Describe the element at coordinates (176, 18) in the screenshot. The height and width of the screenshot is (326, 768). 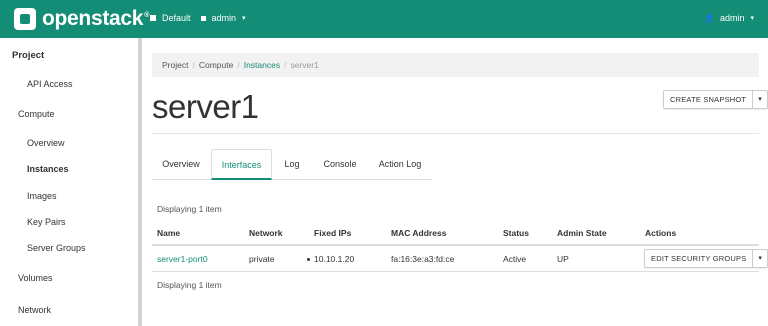
I see `domain-name: Default` at that location.